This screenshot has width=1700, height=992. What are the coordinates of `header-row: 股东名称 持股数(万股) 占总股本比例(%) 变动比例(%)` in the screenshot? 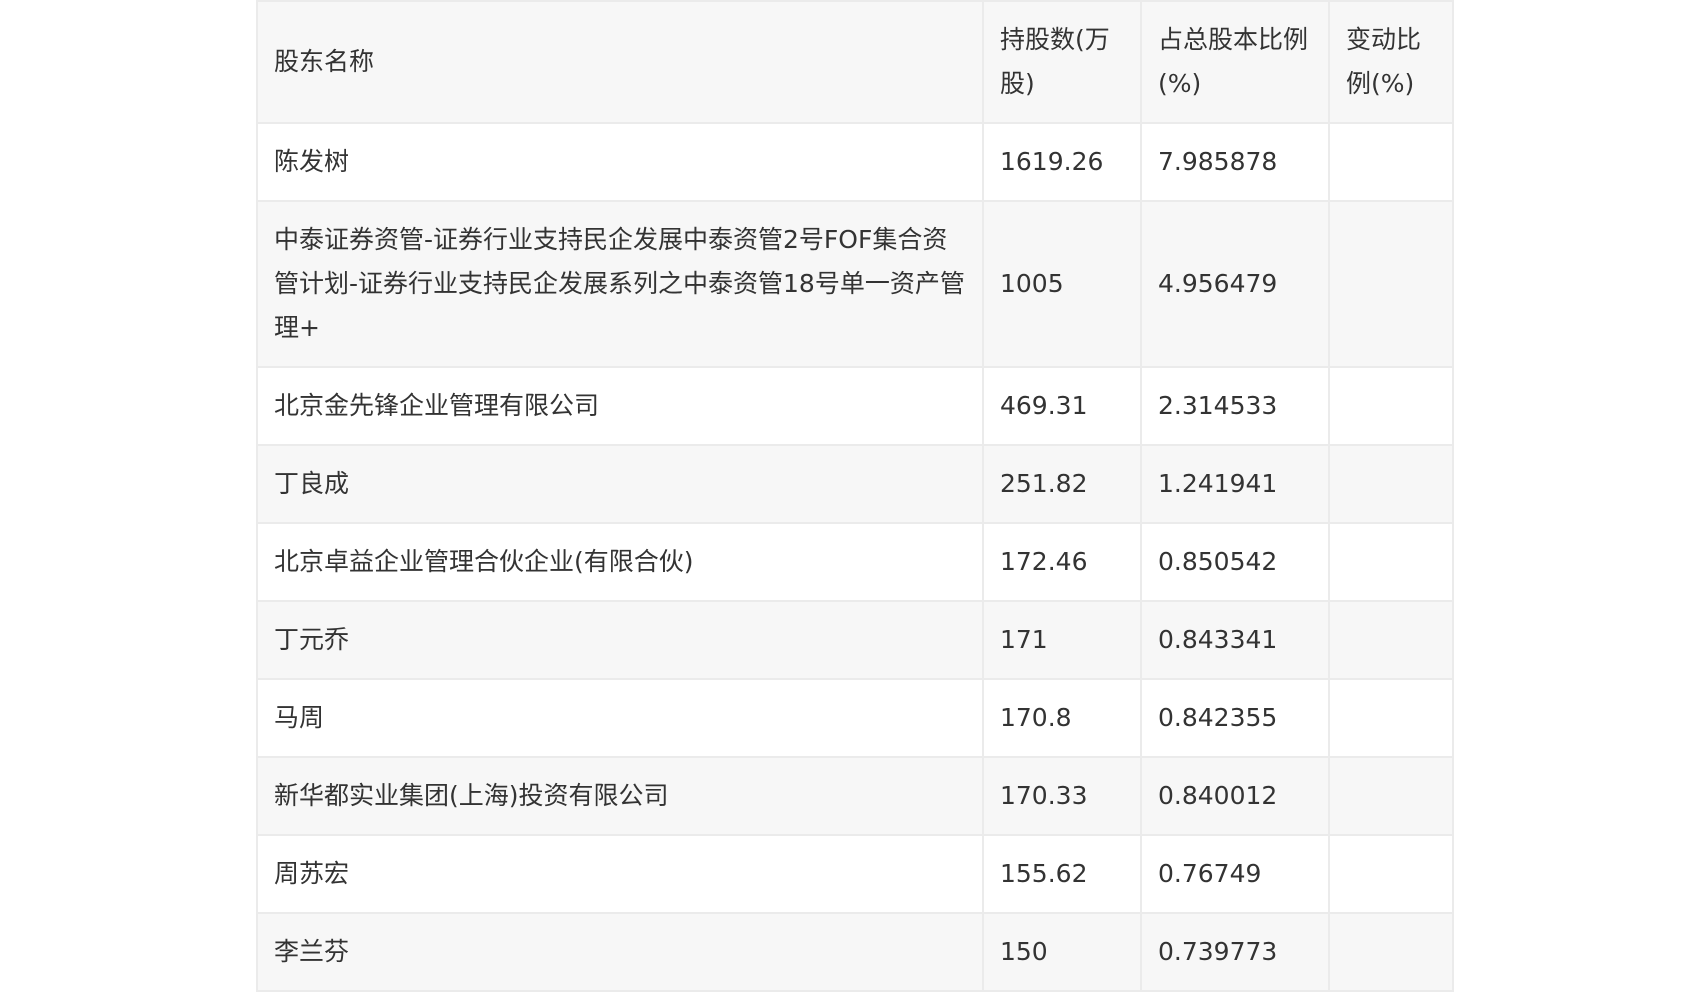 It's located at (855, 62).